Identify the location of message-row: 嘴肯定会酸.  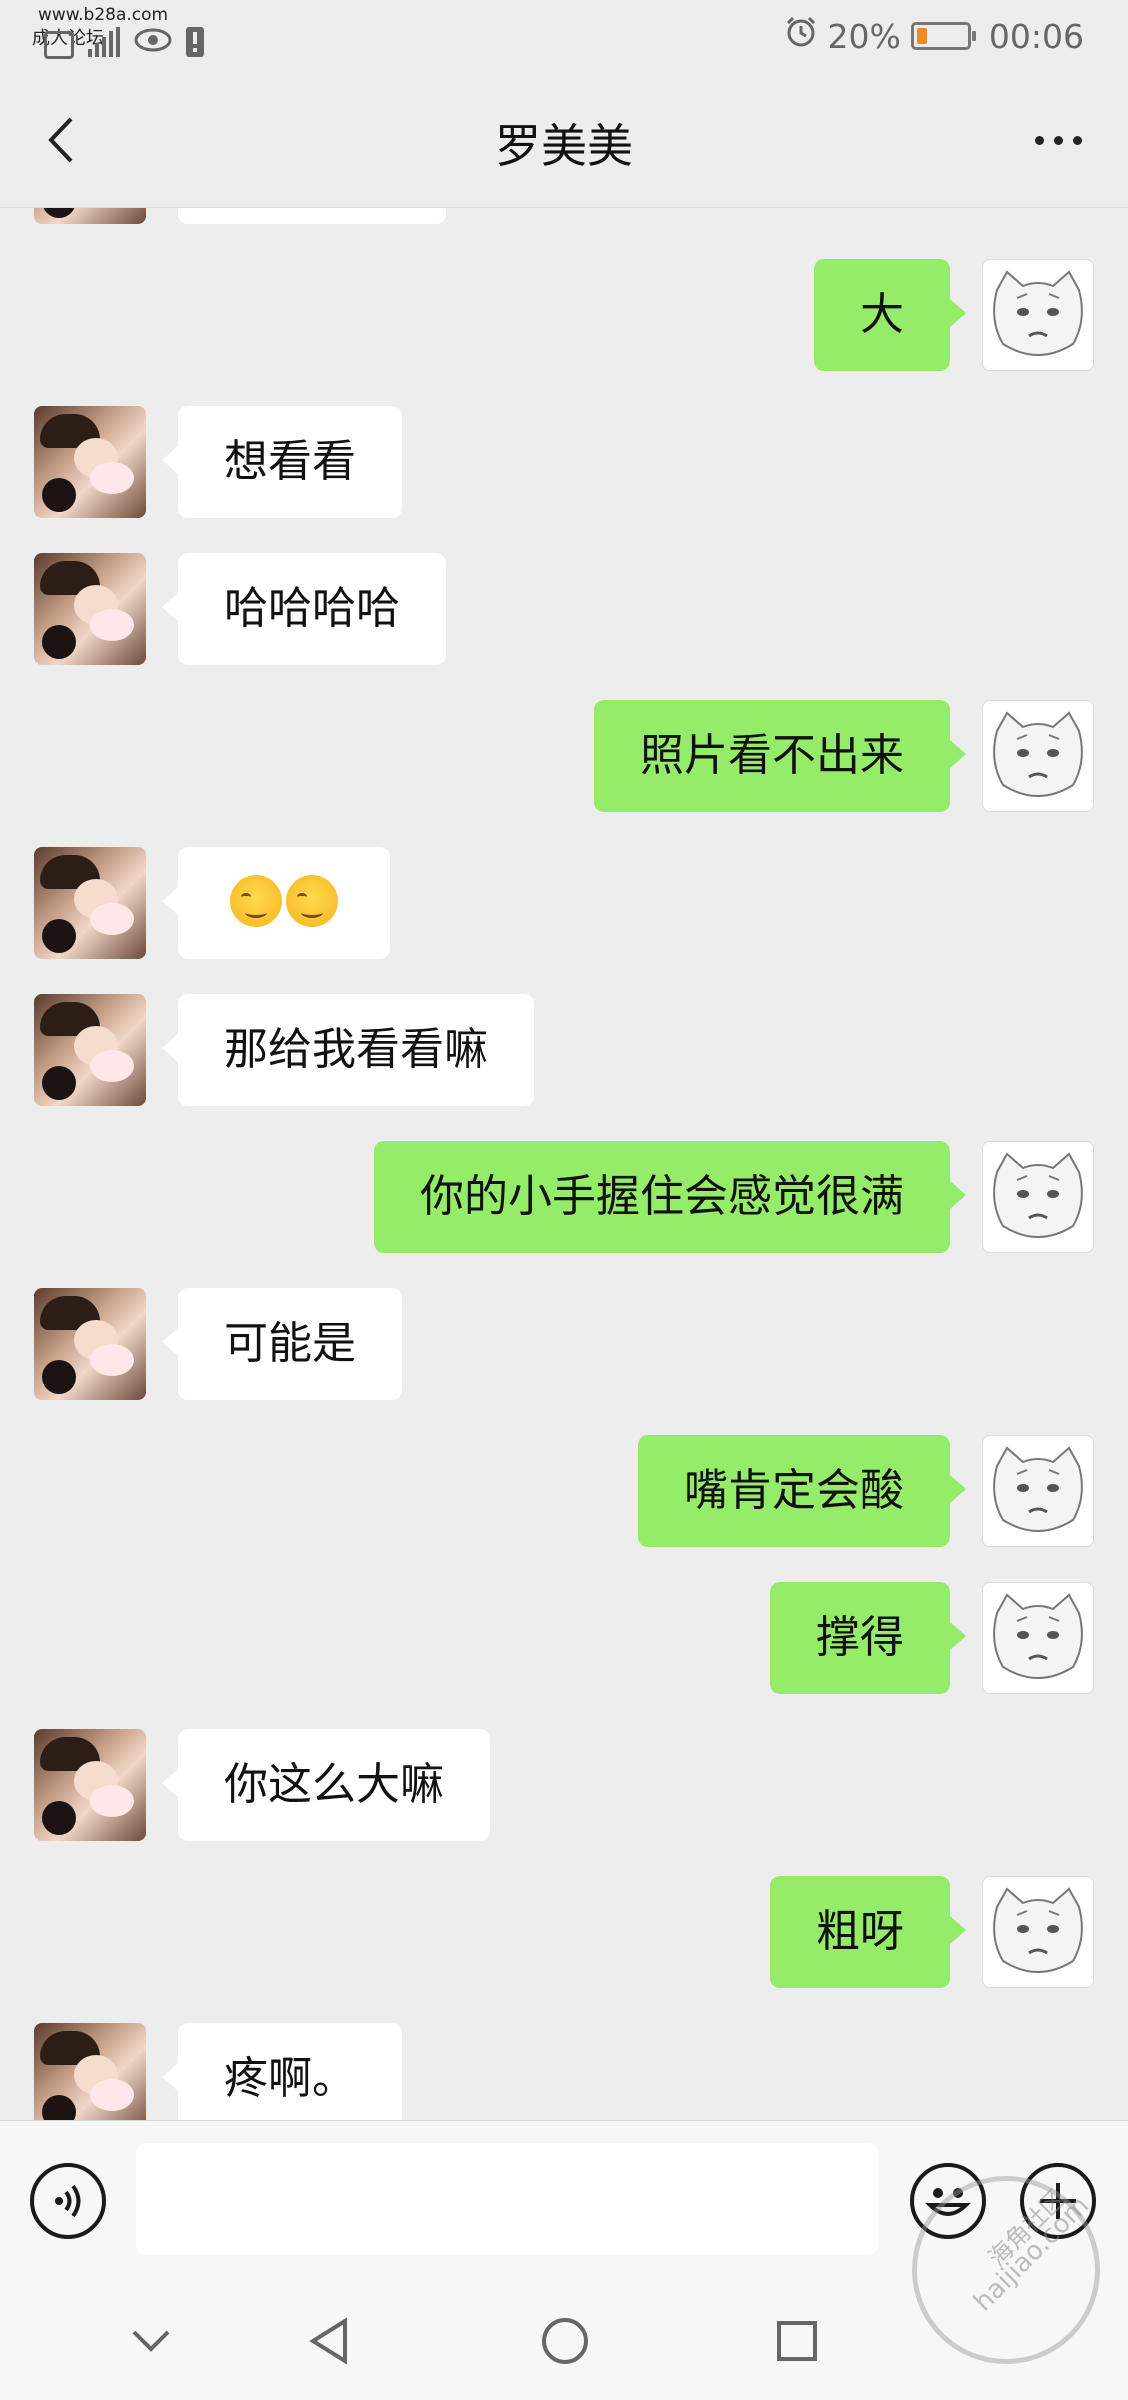
(564, 1491).